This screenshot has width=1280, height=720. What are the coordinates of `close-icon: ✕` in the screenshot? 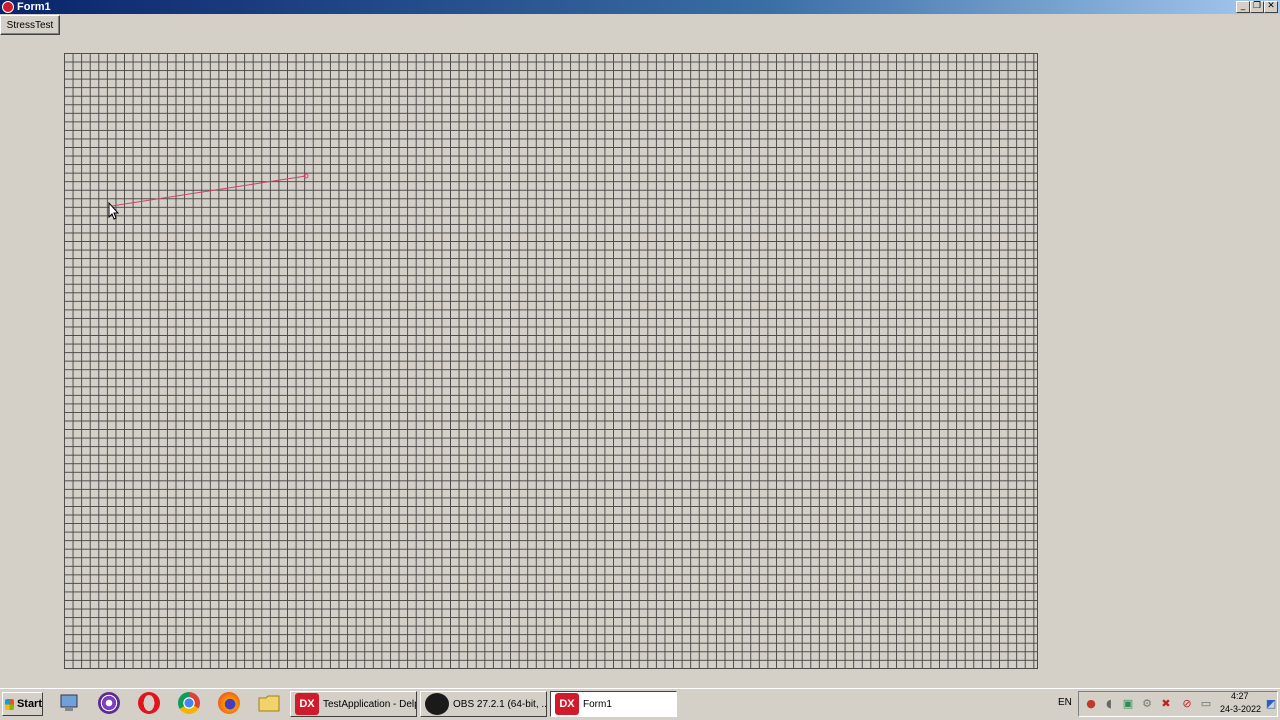 It's located at (1271, 6).